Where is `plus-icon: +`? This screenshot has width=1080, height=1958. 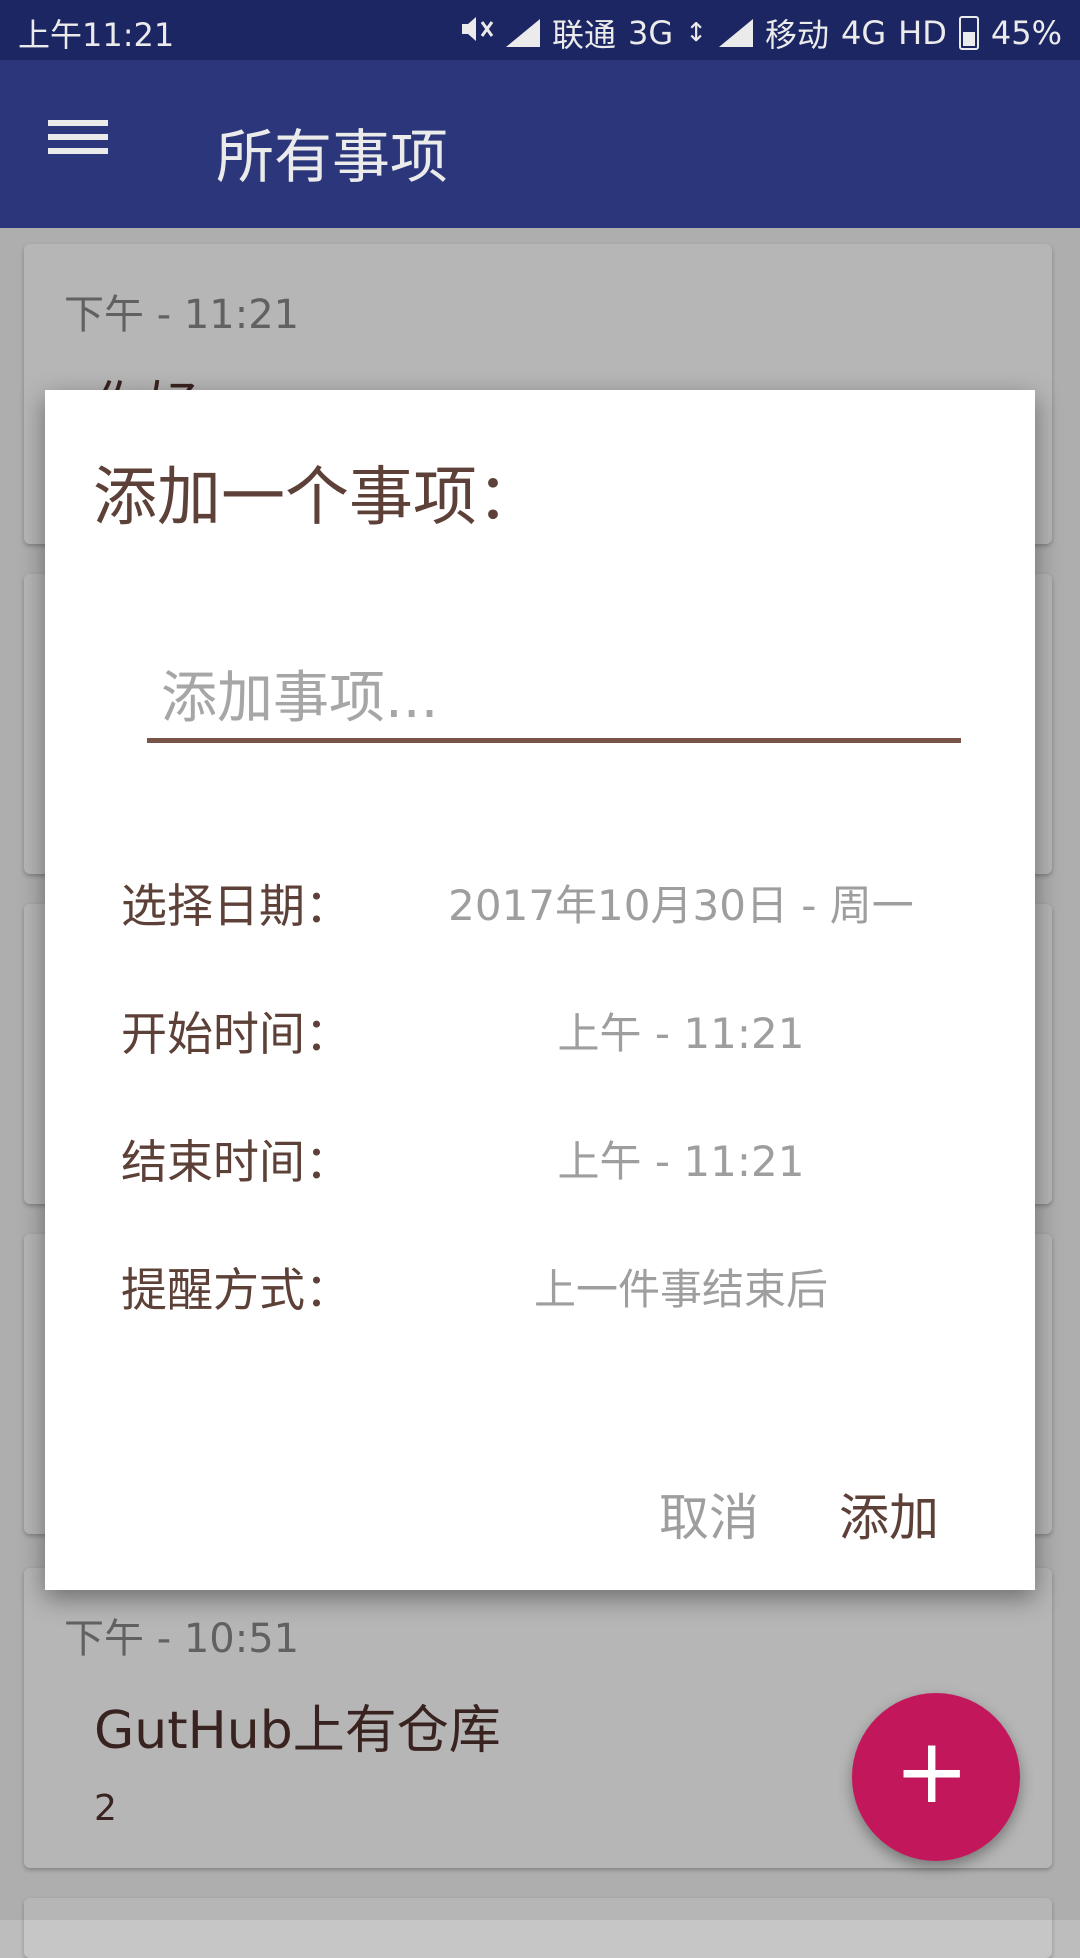 plus-icon: + is located at coordinates (932, 1771).